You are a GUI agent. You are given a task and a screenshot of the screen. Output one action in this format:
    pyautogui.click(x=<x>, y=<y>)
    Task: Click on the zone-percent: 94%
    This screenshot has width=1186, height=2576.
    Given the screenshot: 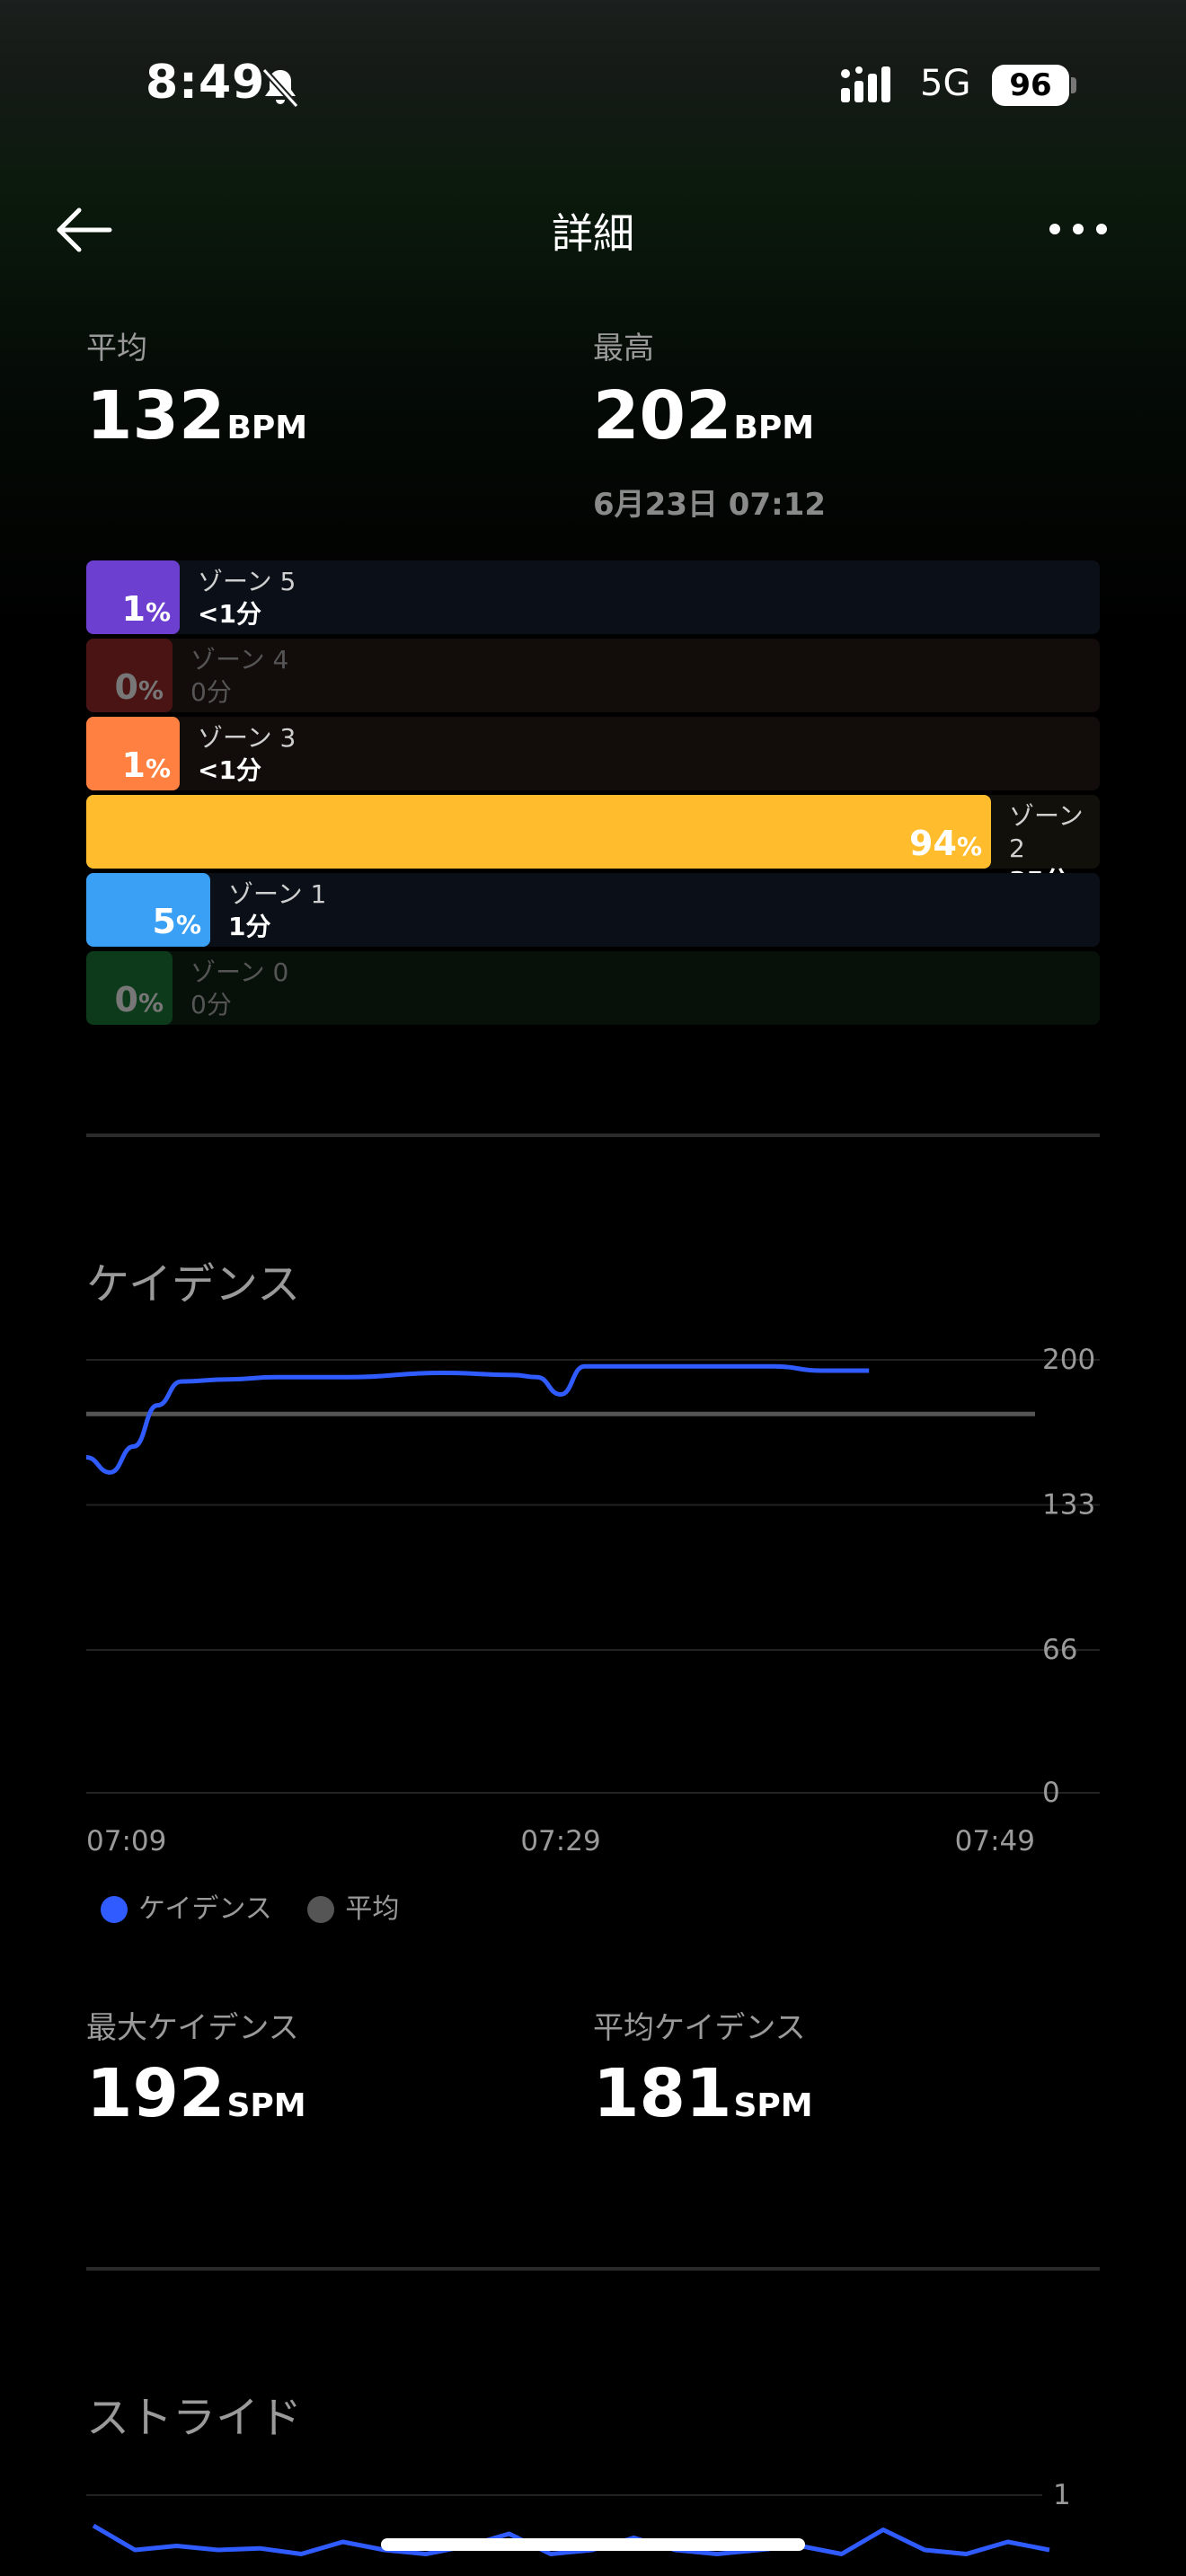 What is the action you would take?
    pyautogui.click(x=945, y=843)
    